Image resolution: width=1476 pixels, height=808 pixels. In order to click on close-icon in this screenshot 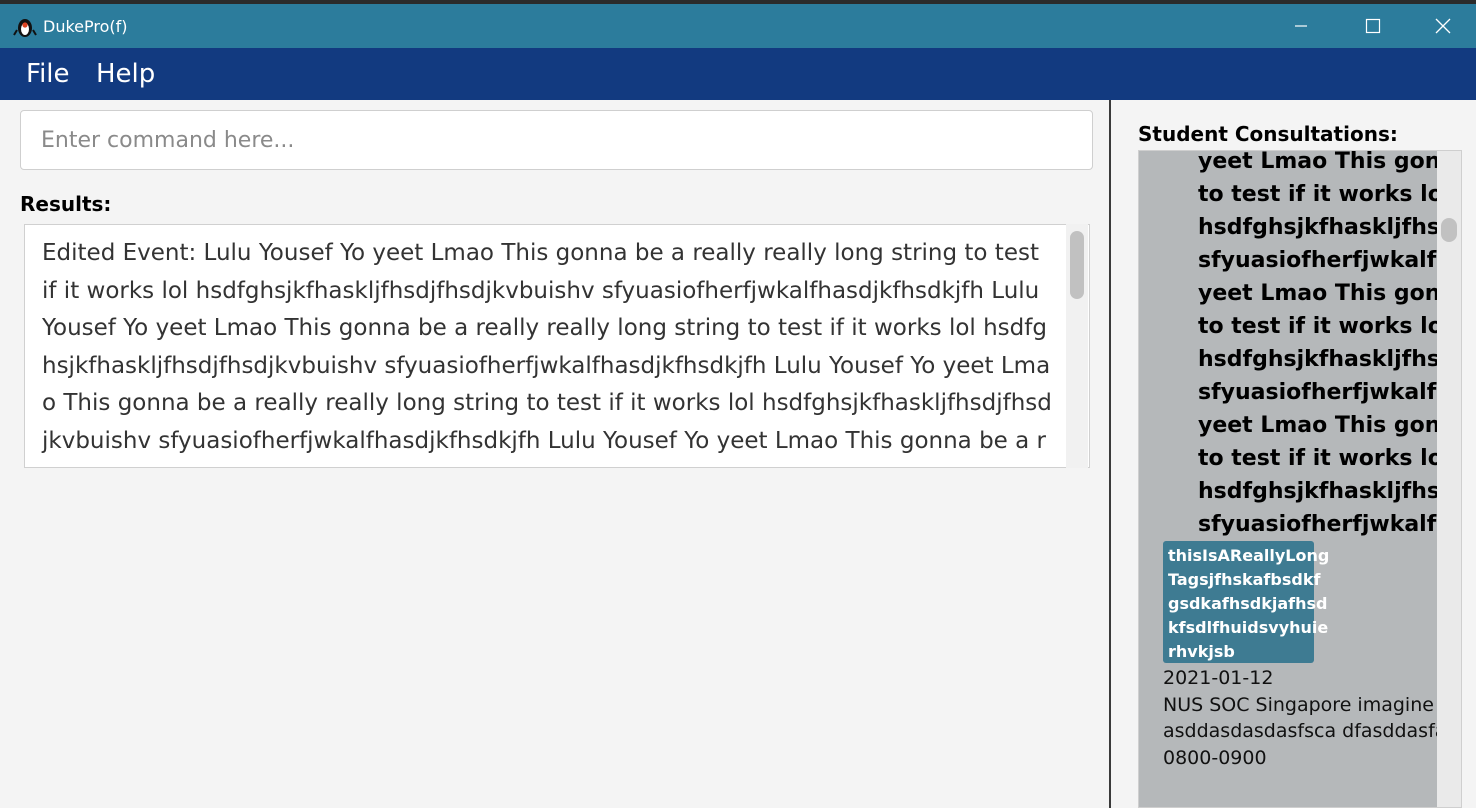, I will do `click(1443, 26)`.